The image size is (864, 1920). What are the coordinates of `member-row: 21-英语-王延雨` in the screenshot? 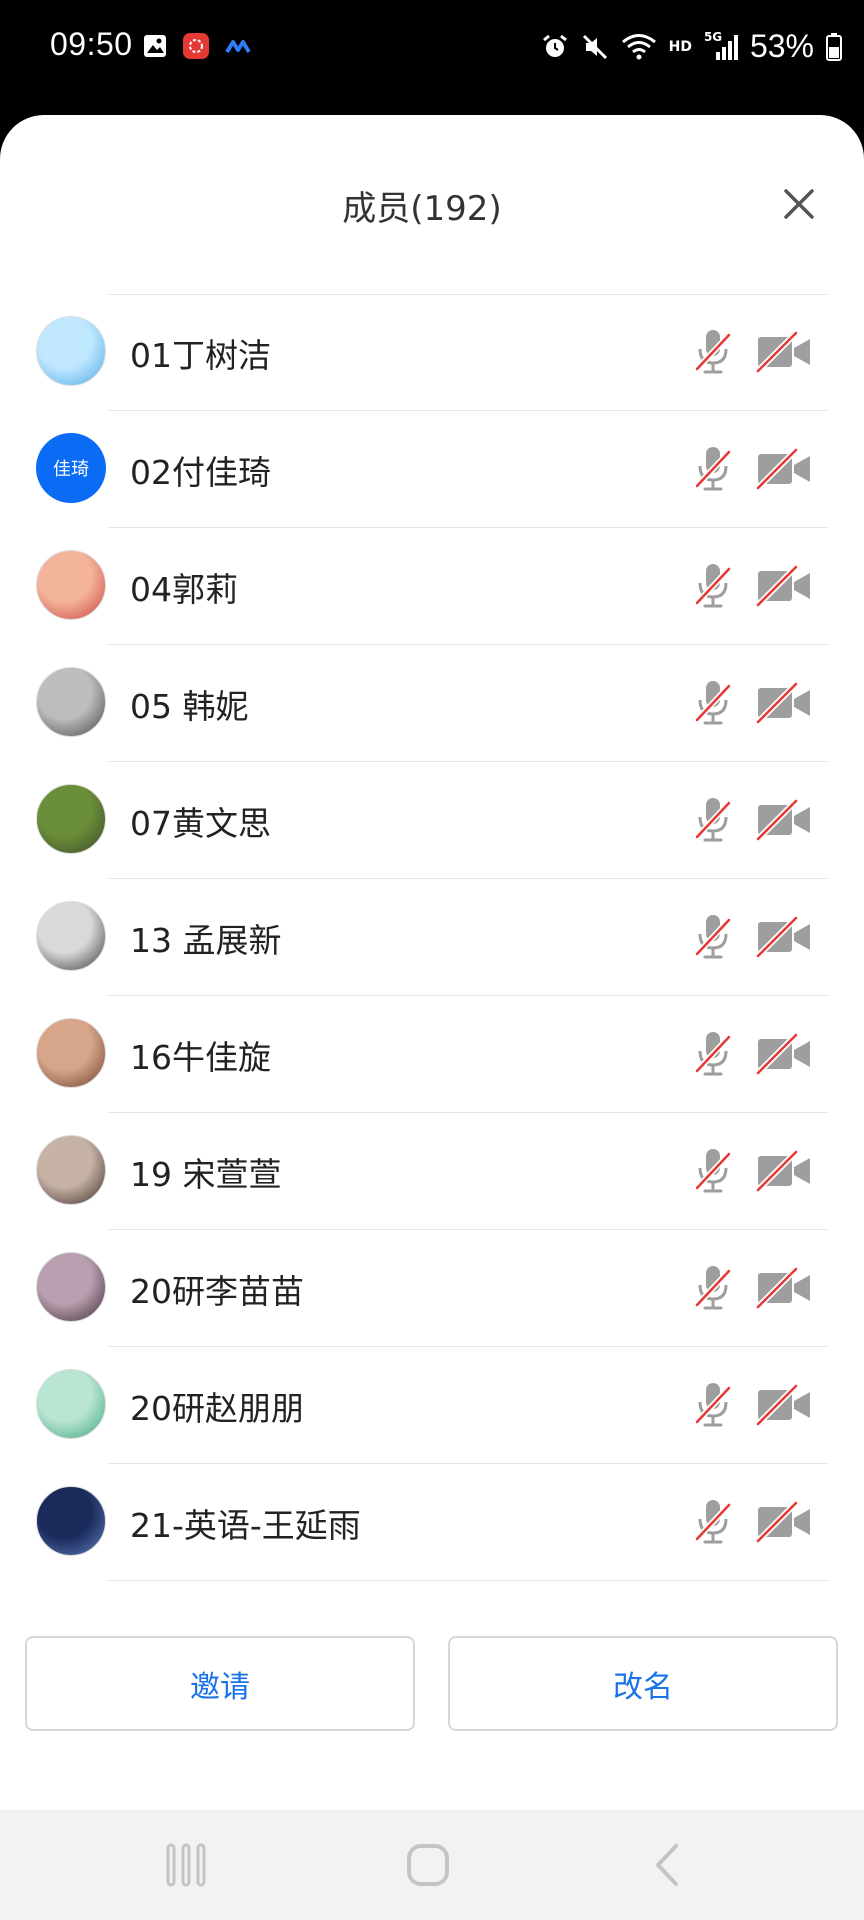 It's located at (432, 1522).